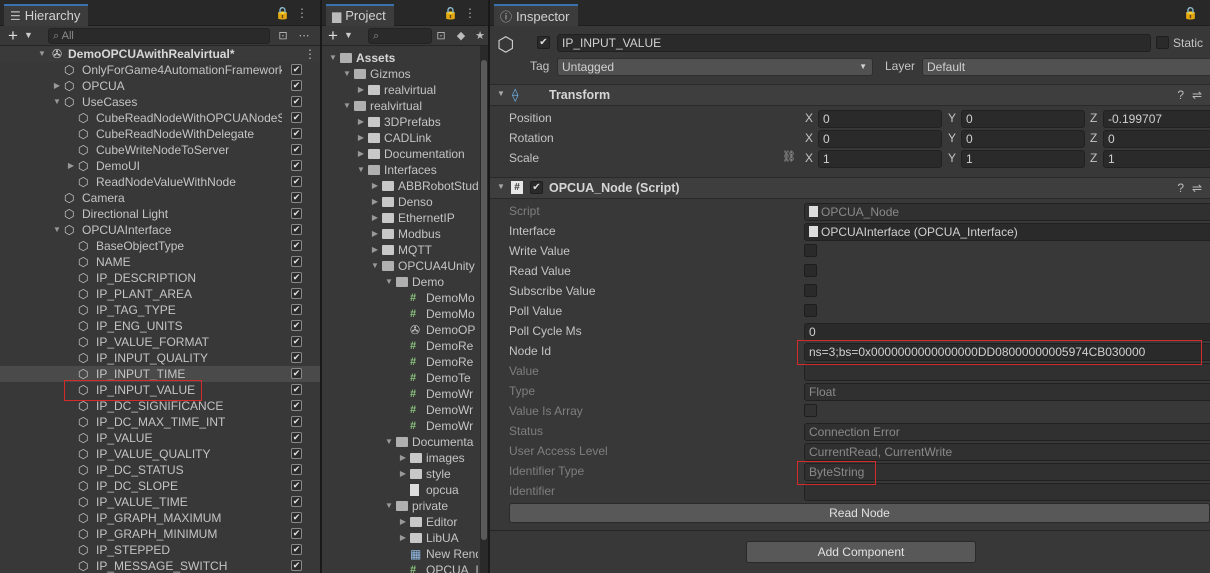 This screenshot has height=573, width=1210. Describe the element at coordinates (715, 67) in the screenshot. I see `tag-dropdown: Untagged ▼` at that location.